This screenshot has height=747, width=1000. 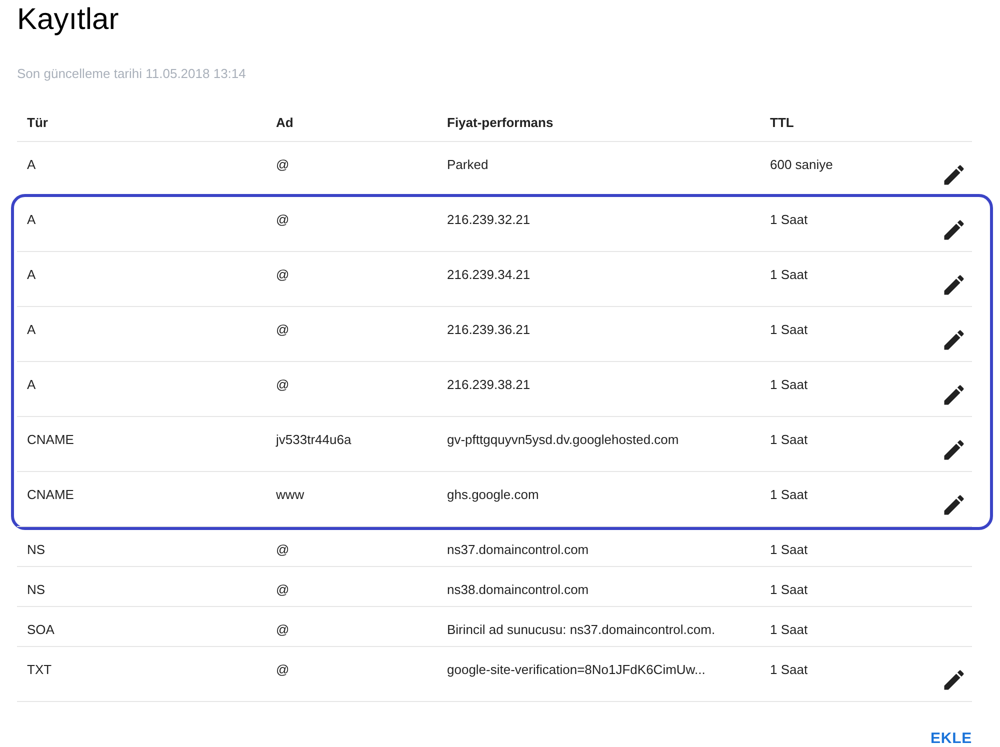 What do you see at coordinates (488, 219) in the screenshot?
I see `table-cell: 216.239.32.21` at bounding box center [488, 219].